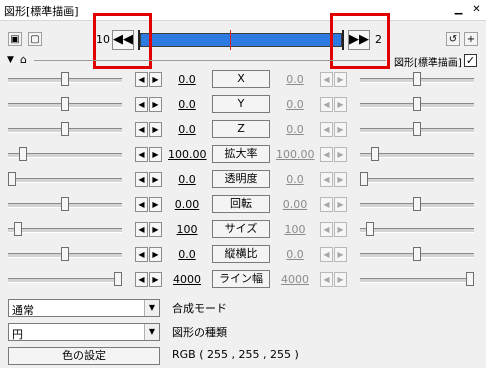  Describe the element at coordinates (187, 229) in the screenshot. I see `start-value: 100` at that location.